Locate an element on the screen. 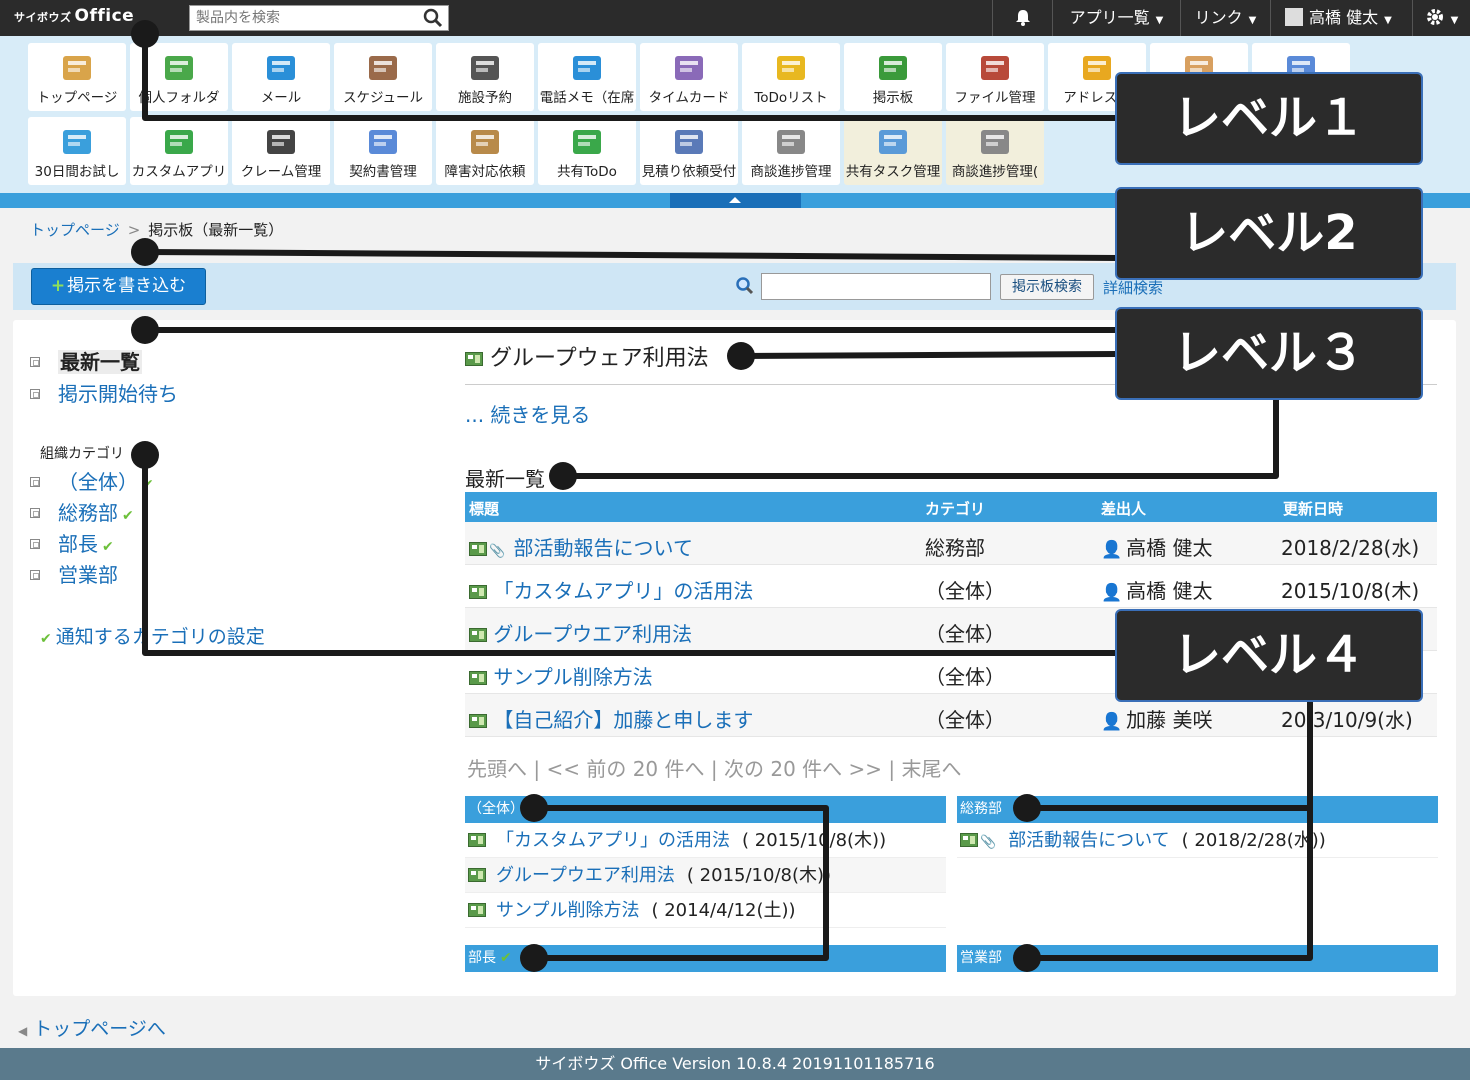 Image resolution: width=1470 pixels, height=1080 pixels. pager-next-link: 次の 20 件へ >> is located at coordinates (803, 769).